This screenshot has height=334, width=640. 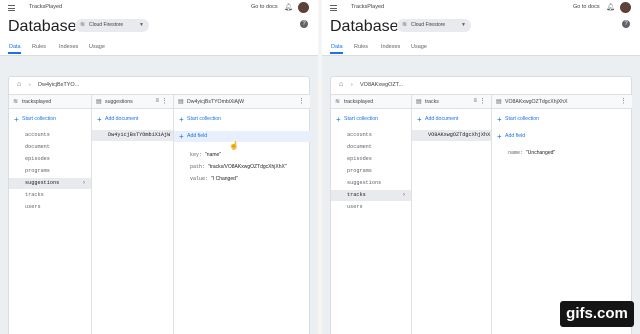 What do you see at coordinates (196, 155) in the screenshot?
I see `field-key: key:` at bounding box center [196, 155].